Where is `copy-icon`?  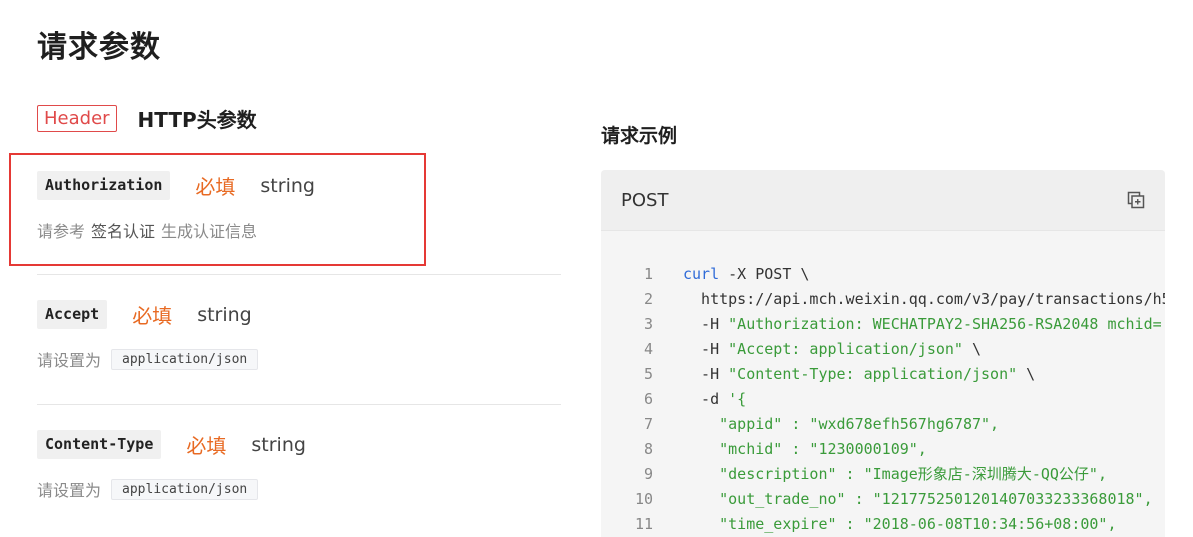
copy-icon is located at coordinates (1136, 200).